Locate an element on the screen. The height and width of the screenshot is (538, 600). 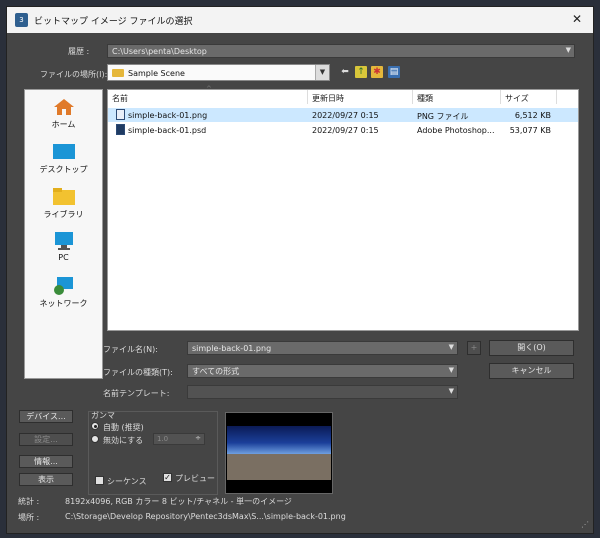
stats-value: 8192x4096, RGB カラー 8 ビット/チャネル - 単一のイメージ is located at coordinates (178, 501).